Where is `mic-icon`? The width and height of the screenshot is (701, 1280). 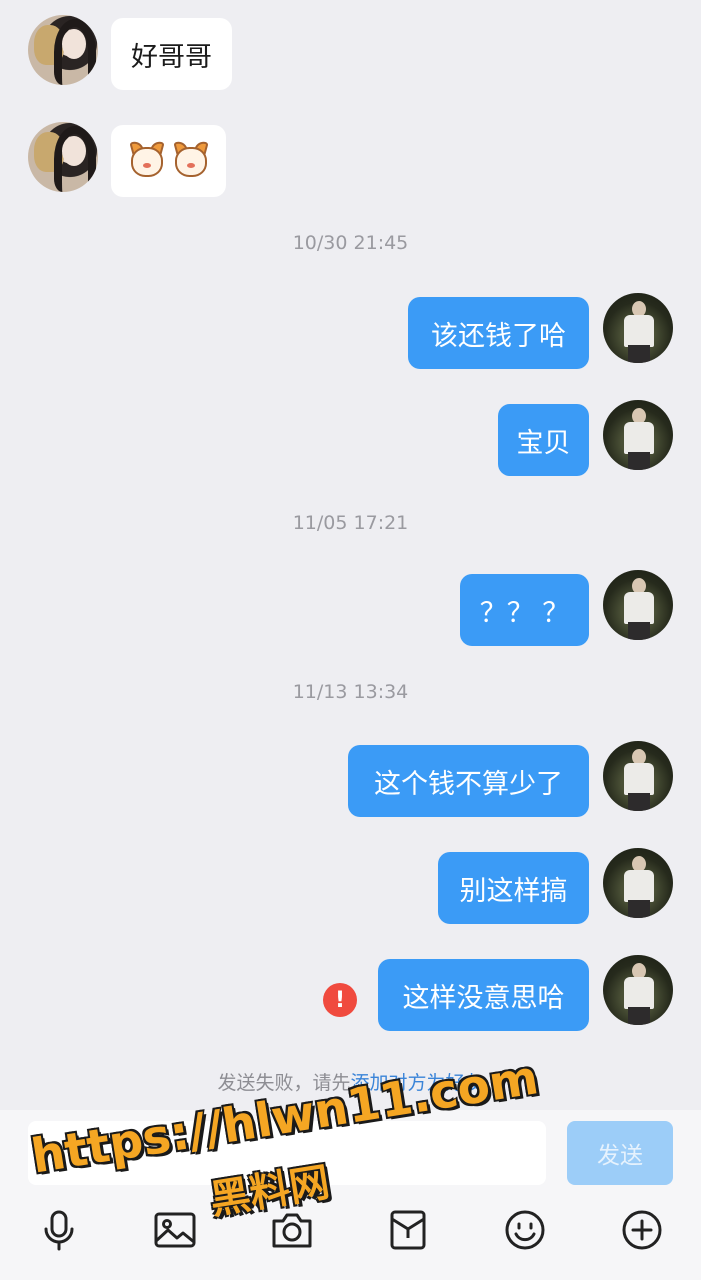 mic-icon is located at coordinates (59, 1230).